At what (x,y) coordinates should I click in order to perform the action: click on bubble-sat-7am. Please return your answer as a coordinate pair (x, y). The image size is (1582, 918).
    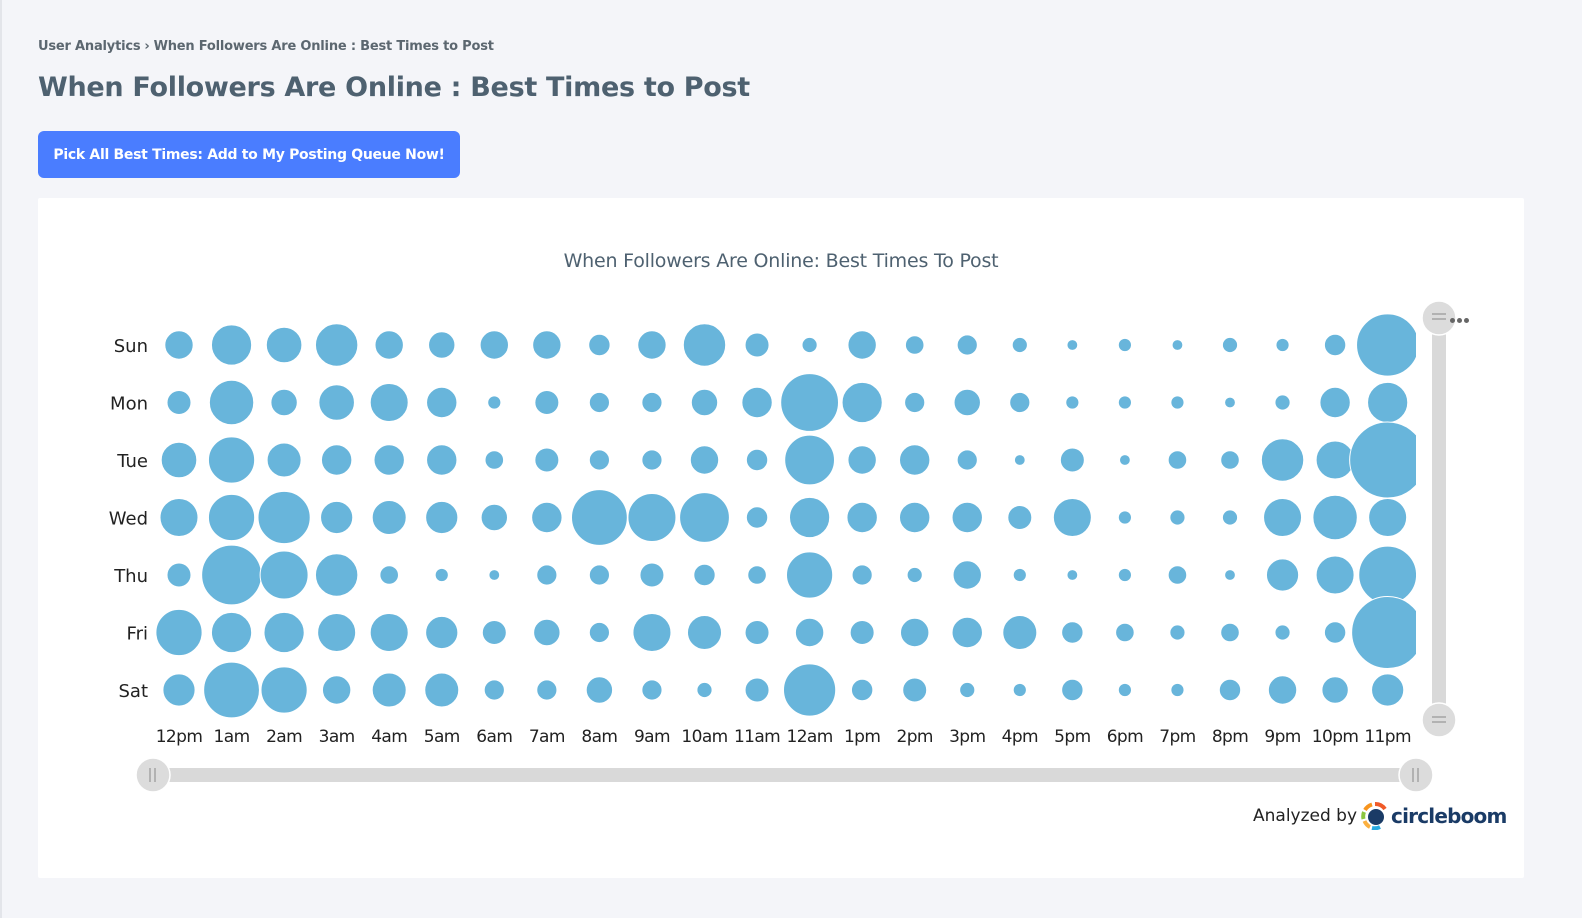
    Looking at the image, I should click on (547, 690).